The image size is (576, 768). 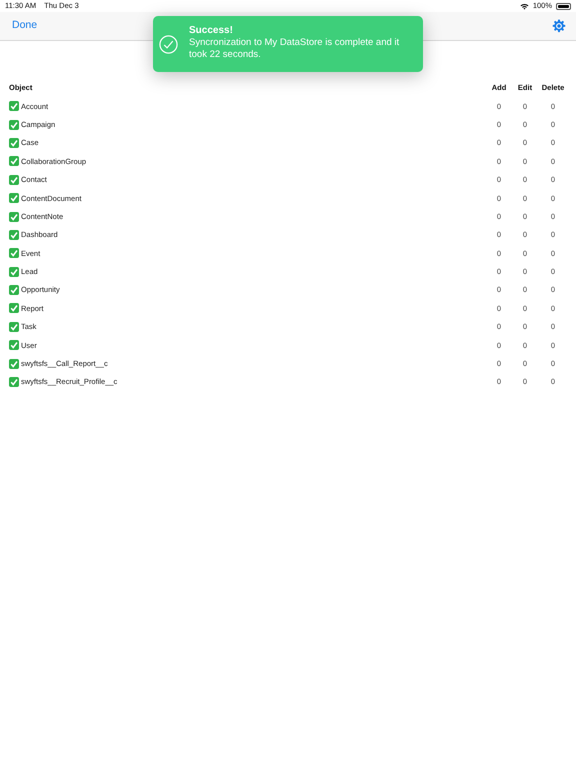 I want to click on toast-message: Syncronization to My DataStore is complete and it took 22 seconds., so click(x=294, y=49).